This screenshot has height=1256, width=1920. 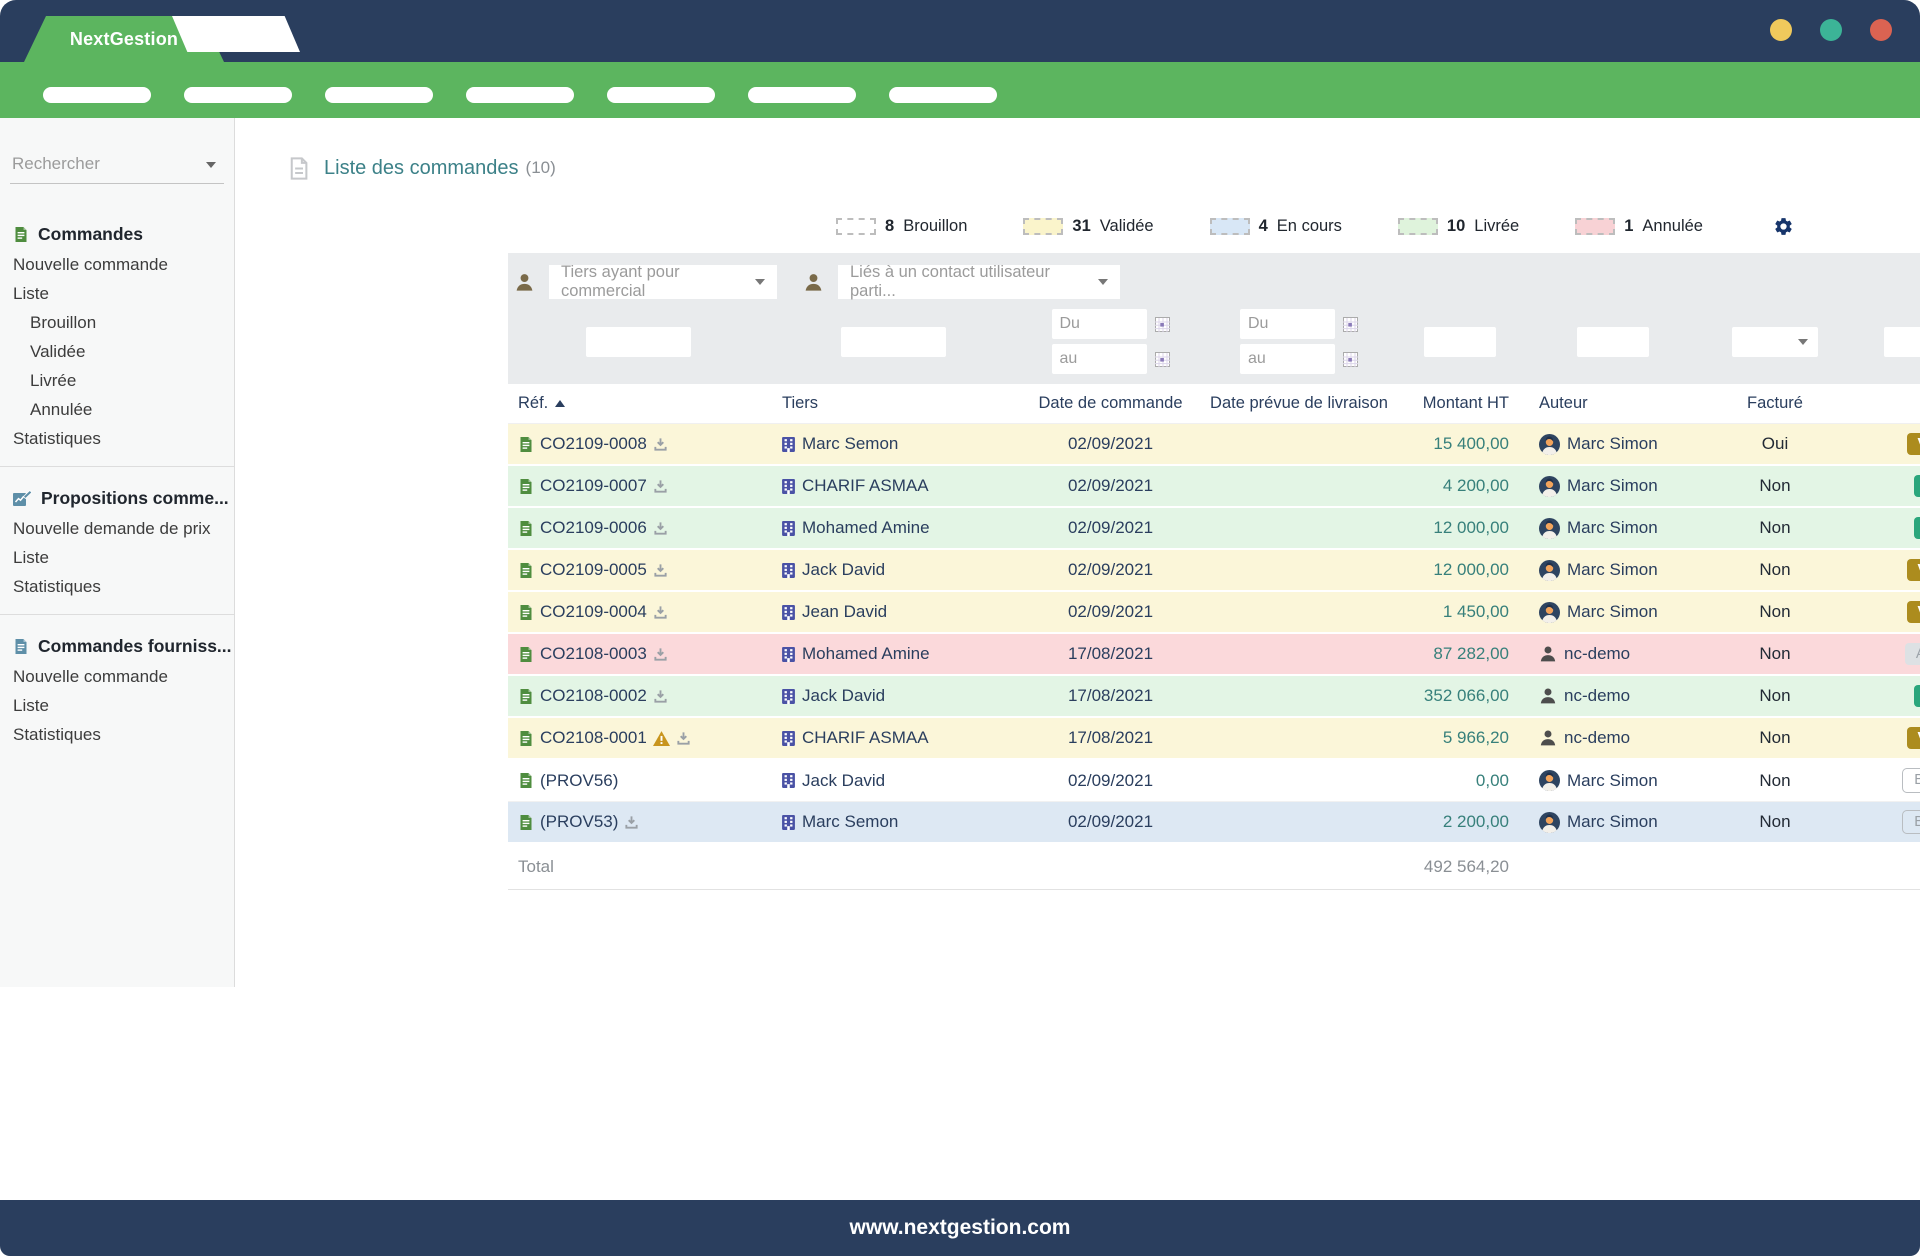 What do you see at coordinates (117, 528) in the screenshot?
I see `sidebar-item-nouvelle-demande-de-prix: Nouvelle demande de prix` at bounding box center [117, 528].